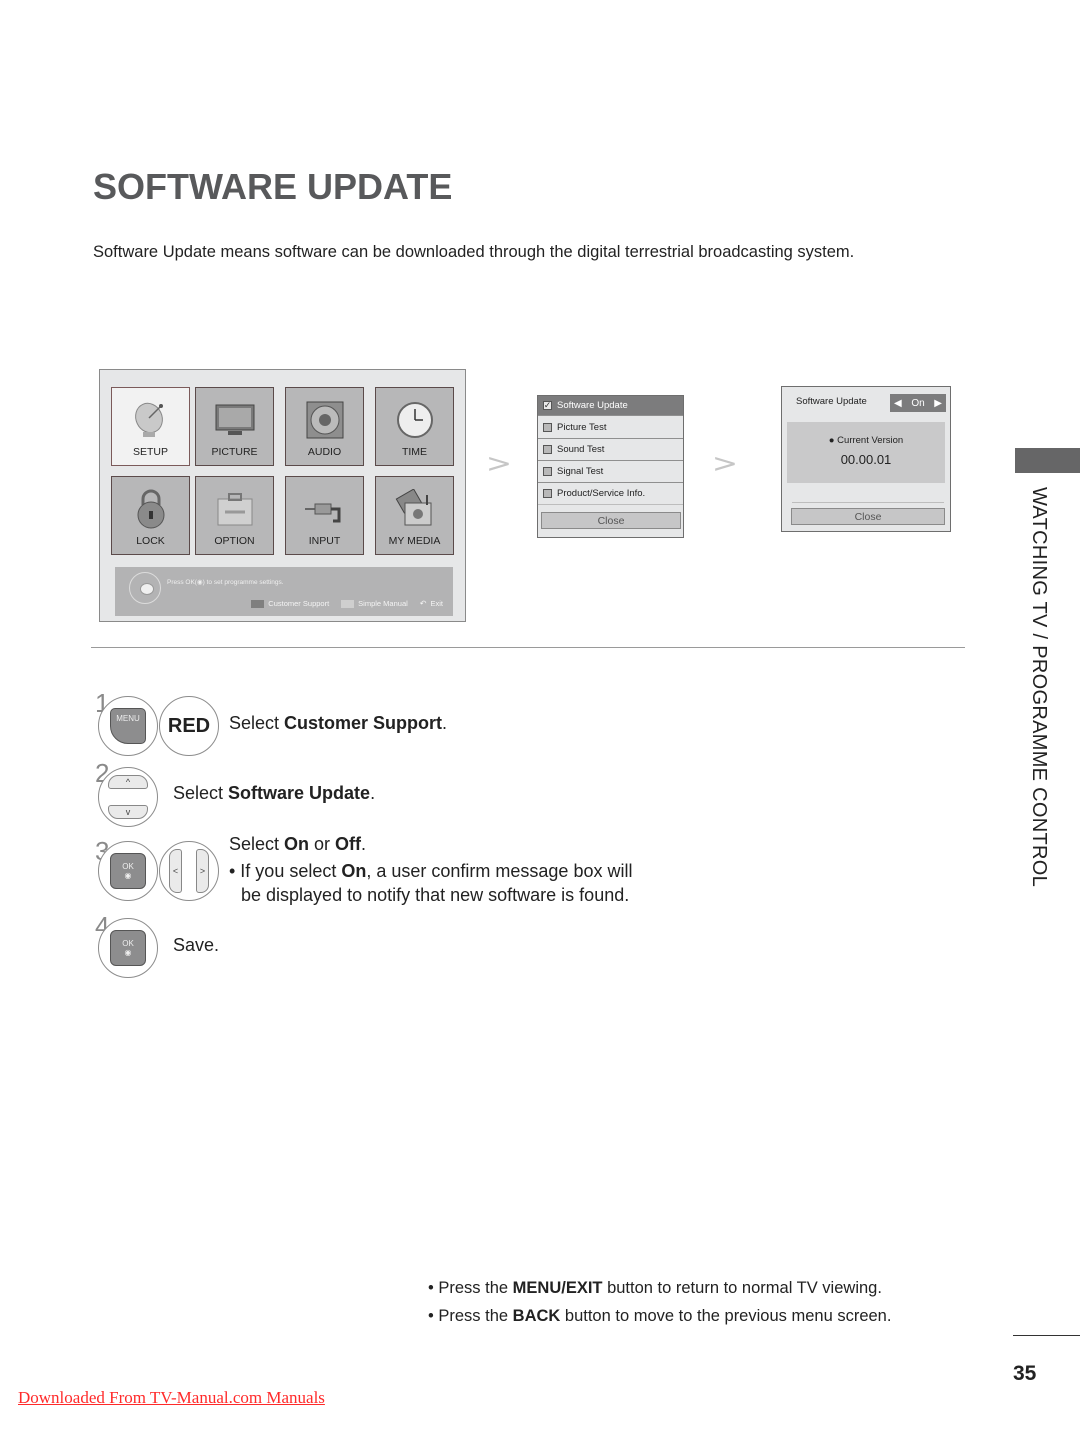 This screenshot has height=1440, width=1080. I want to click on green-key-swatch, so click(348, 603).